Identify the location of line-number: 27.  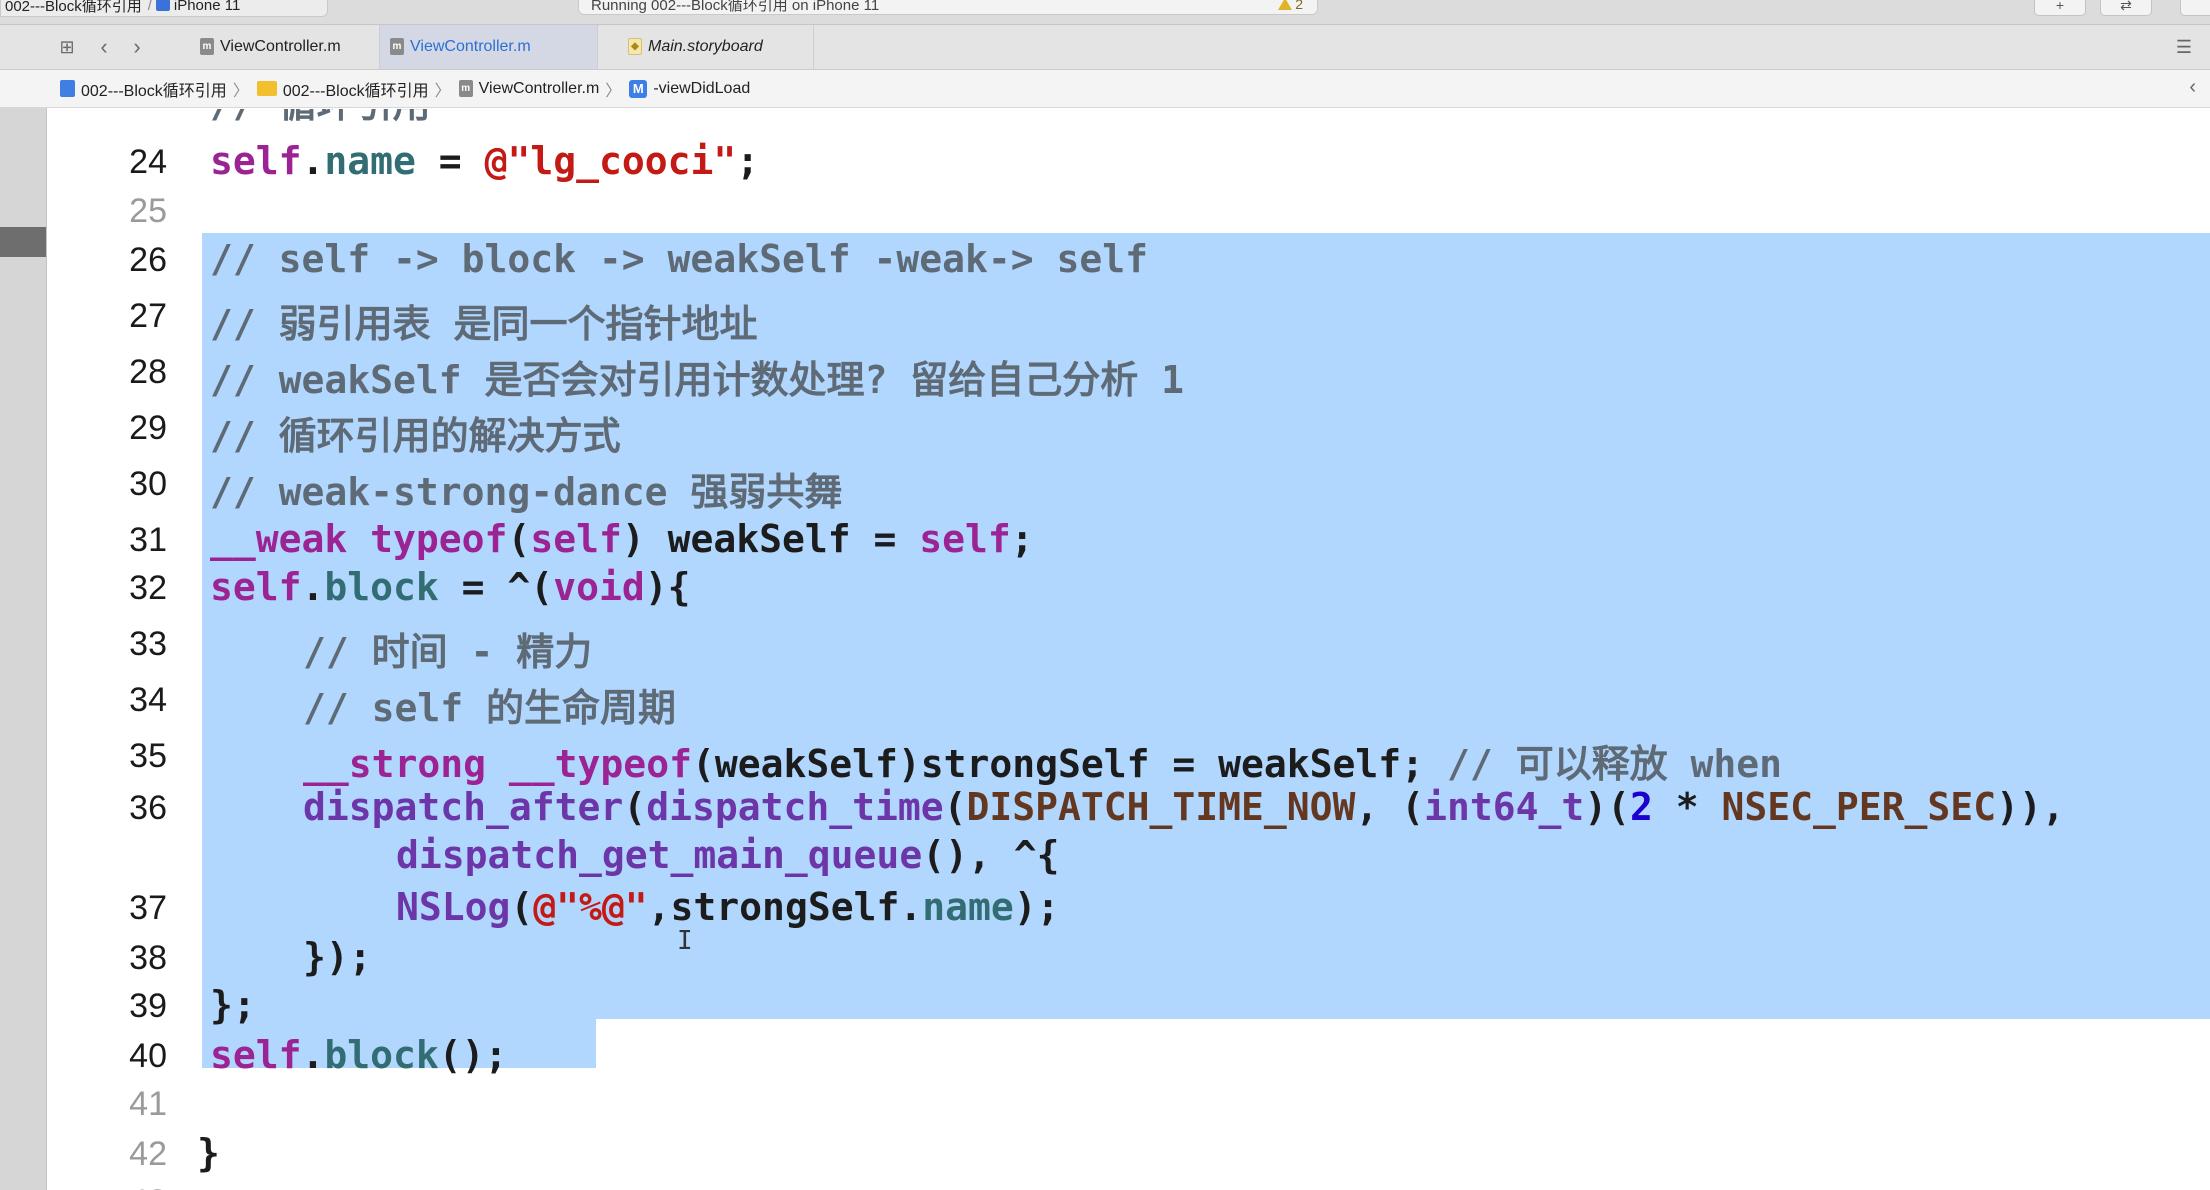
(148, 316).